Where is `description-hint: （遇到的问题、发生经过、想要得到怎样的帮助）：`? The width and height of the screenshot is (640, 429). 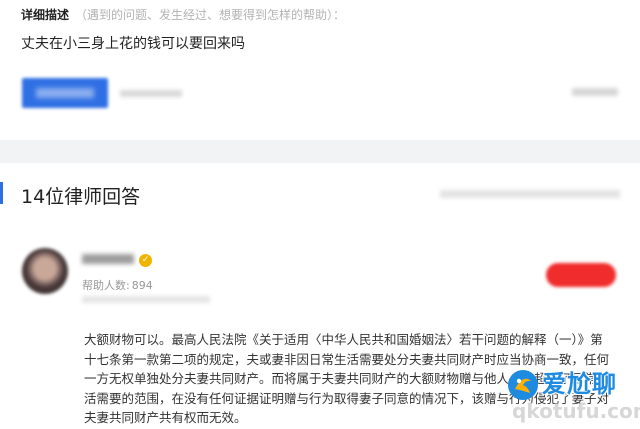
description-hint: （遇到的问题、发生经过、想要得到怎样的帮助）： is located at coordinates (210, 15).